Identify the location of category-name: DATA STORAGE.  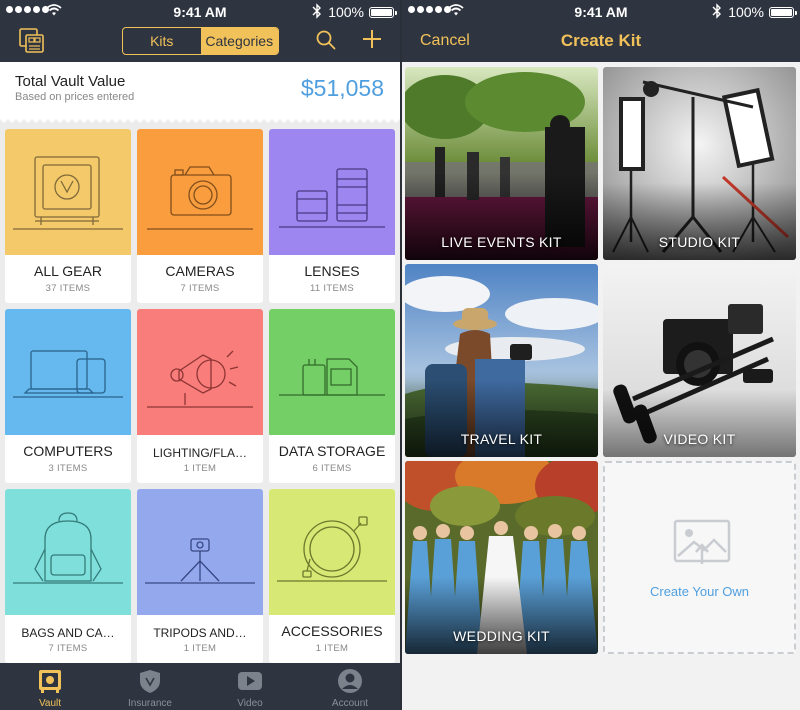
(332, 451).